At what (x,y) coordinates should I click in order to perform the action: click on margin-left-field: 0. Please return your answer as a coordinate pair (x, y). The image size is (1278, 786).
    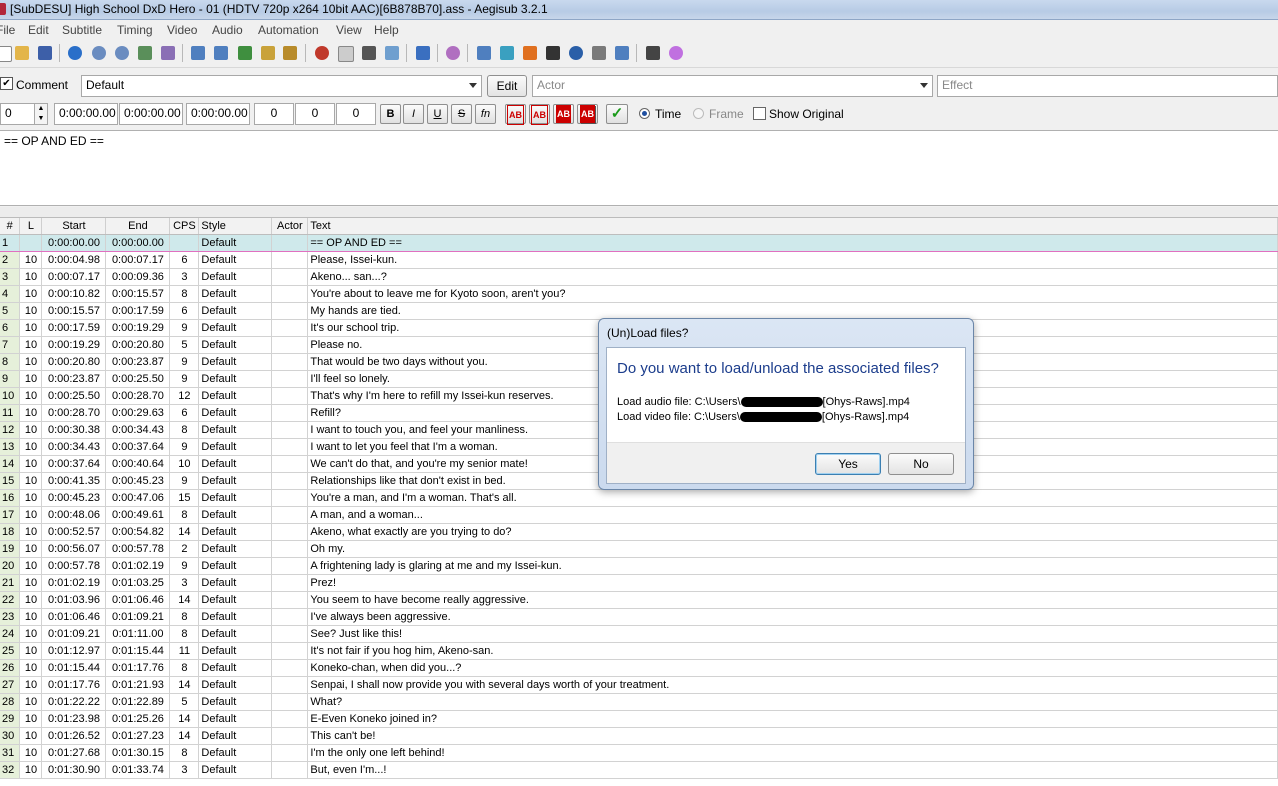
    Looking at the image, I should click on (274, 114).